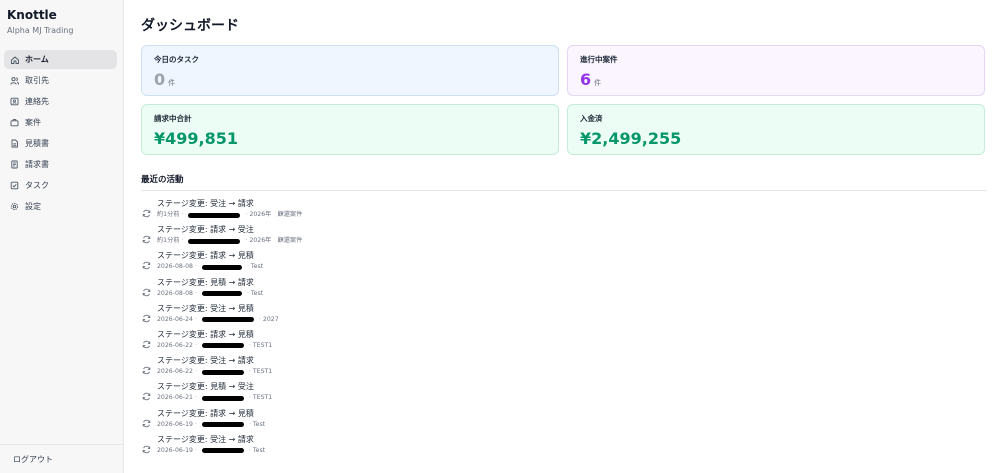 The width and height of the screenshot is (1000, 473). Describe the element at coordinates (37, 80) in the screenshot. I see `sidebar-item-label: 取引先` at that location.